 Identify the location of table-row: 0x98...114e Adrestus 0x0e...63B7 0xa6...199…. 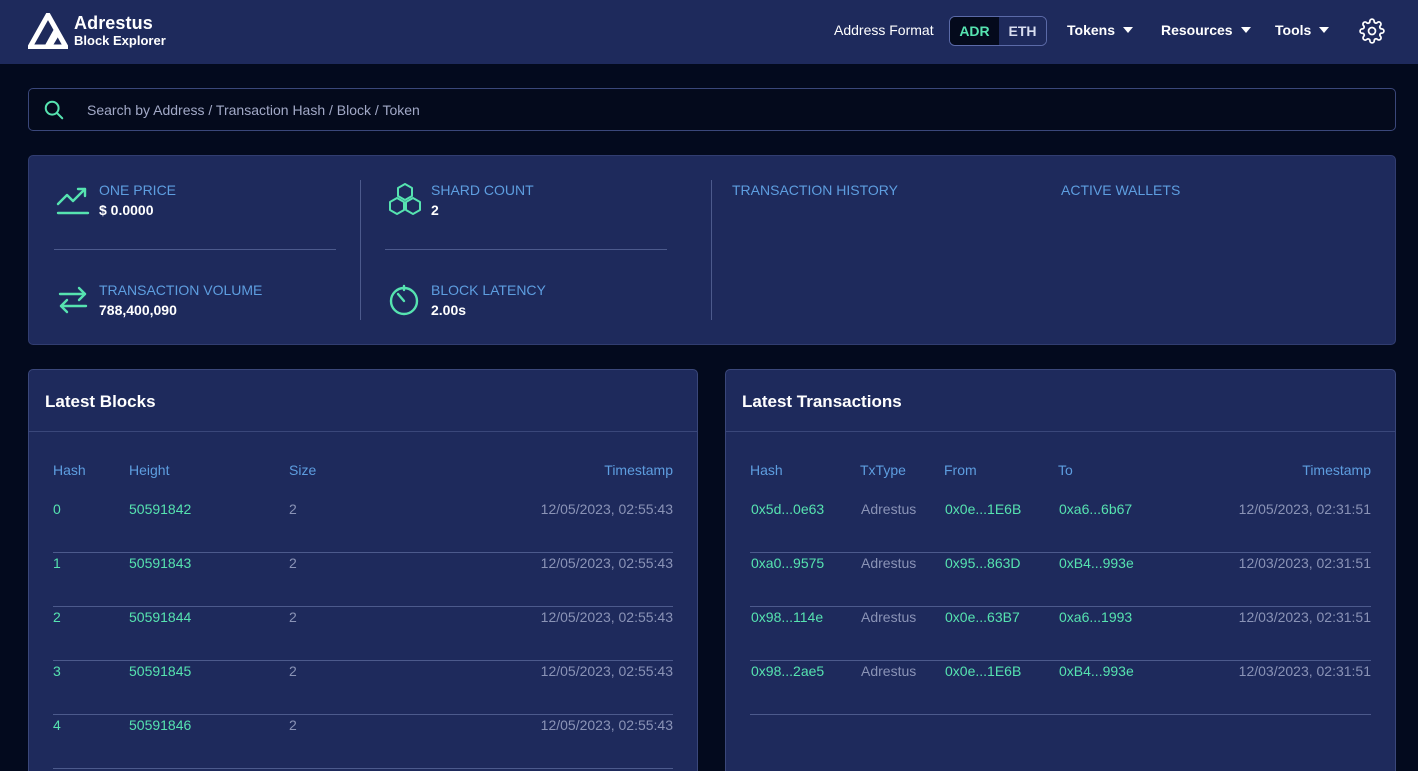
(1060, 634).